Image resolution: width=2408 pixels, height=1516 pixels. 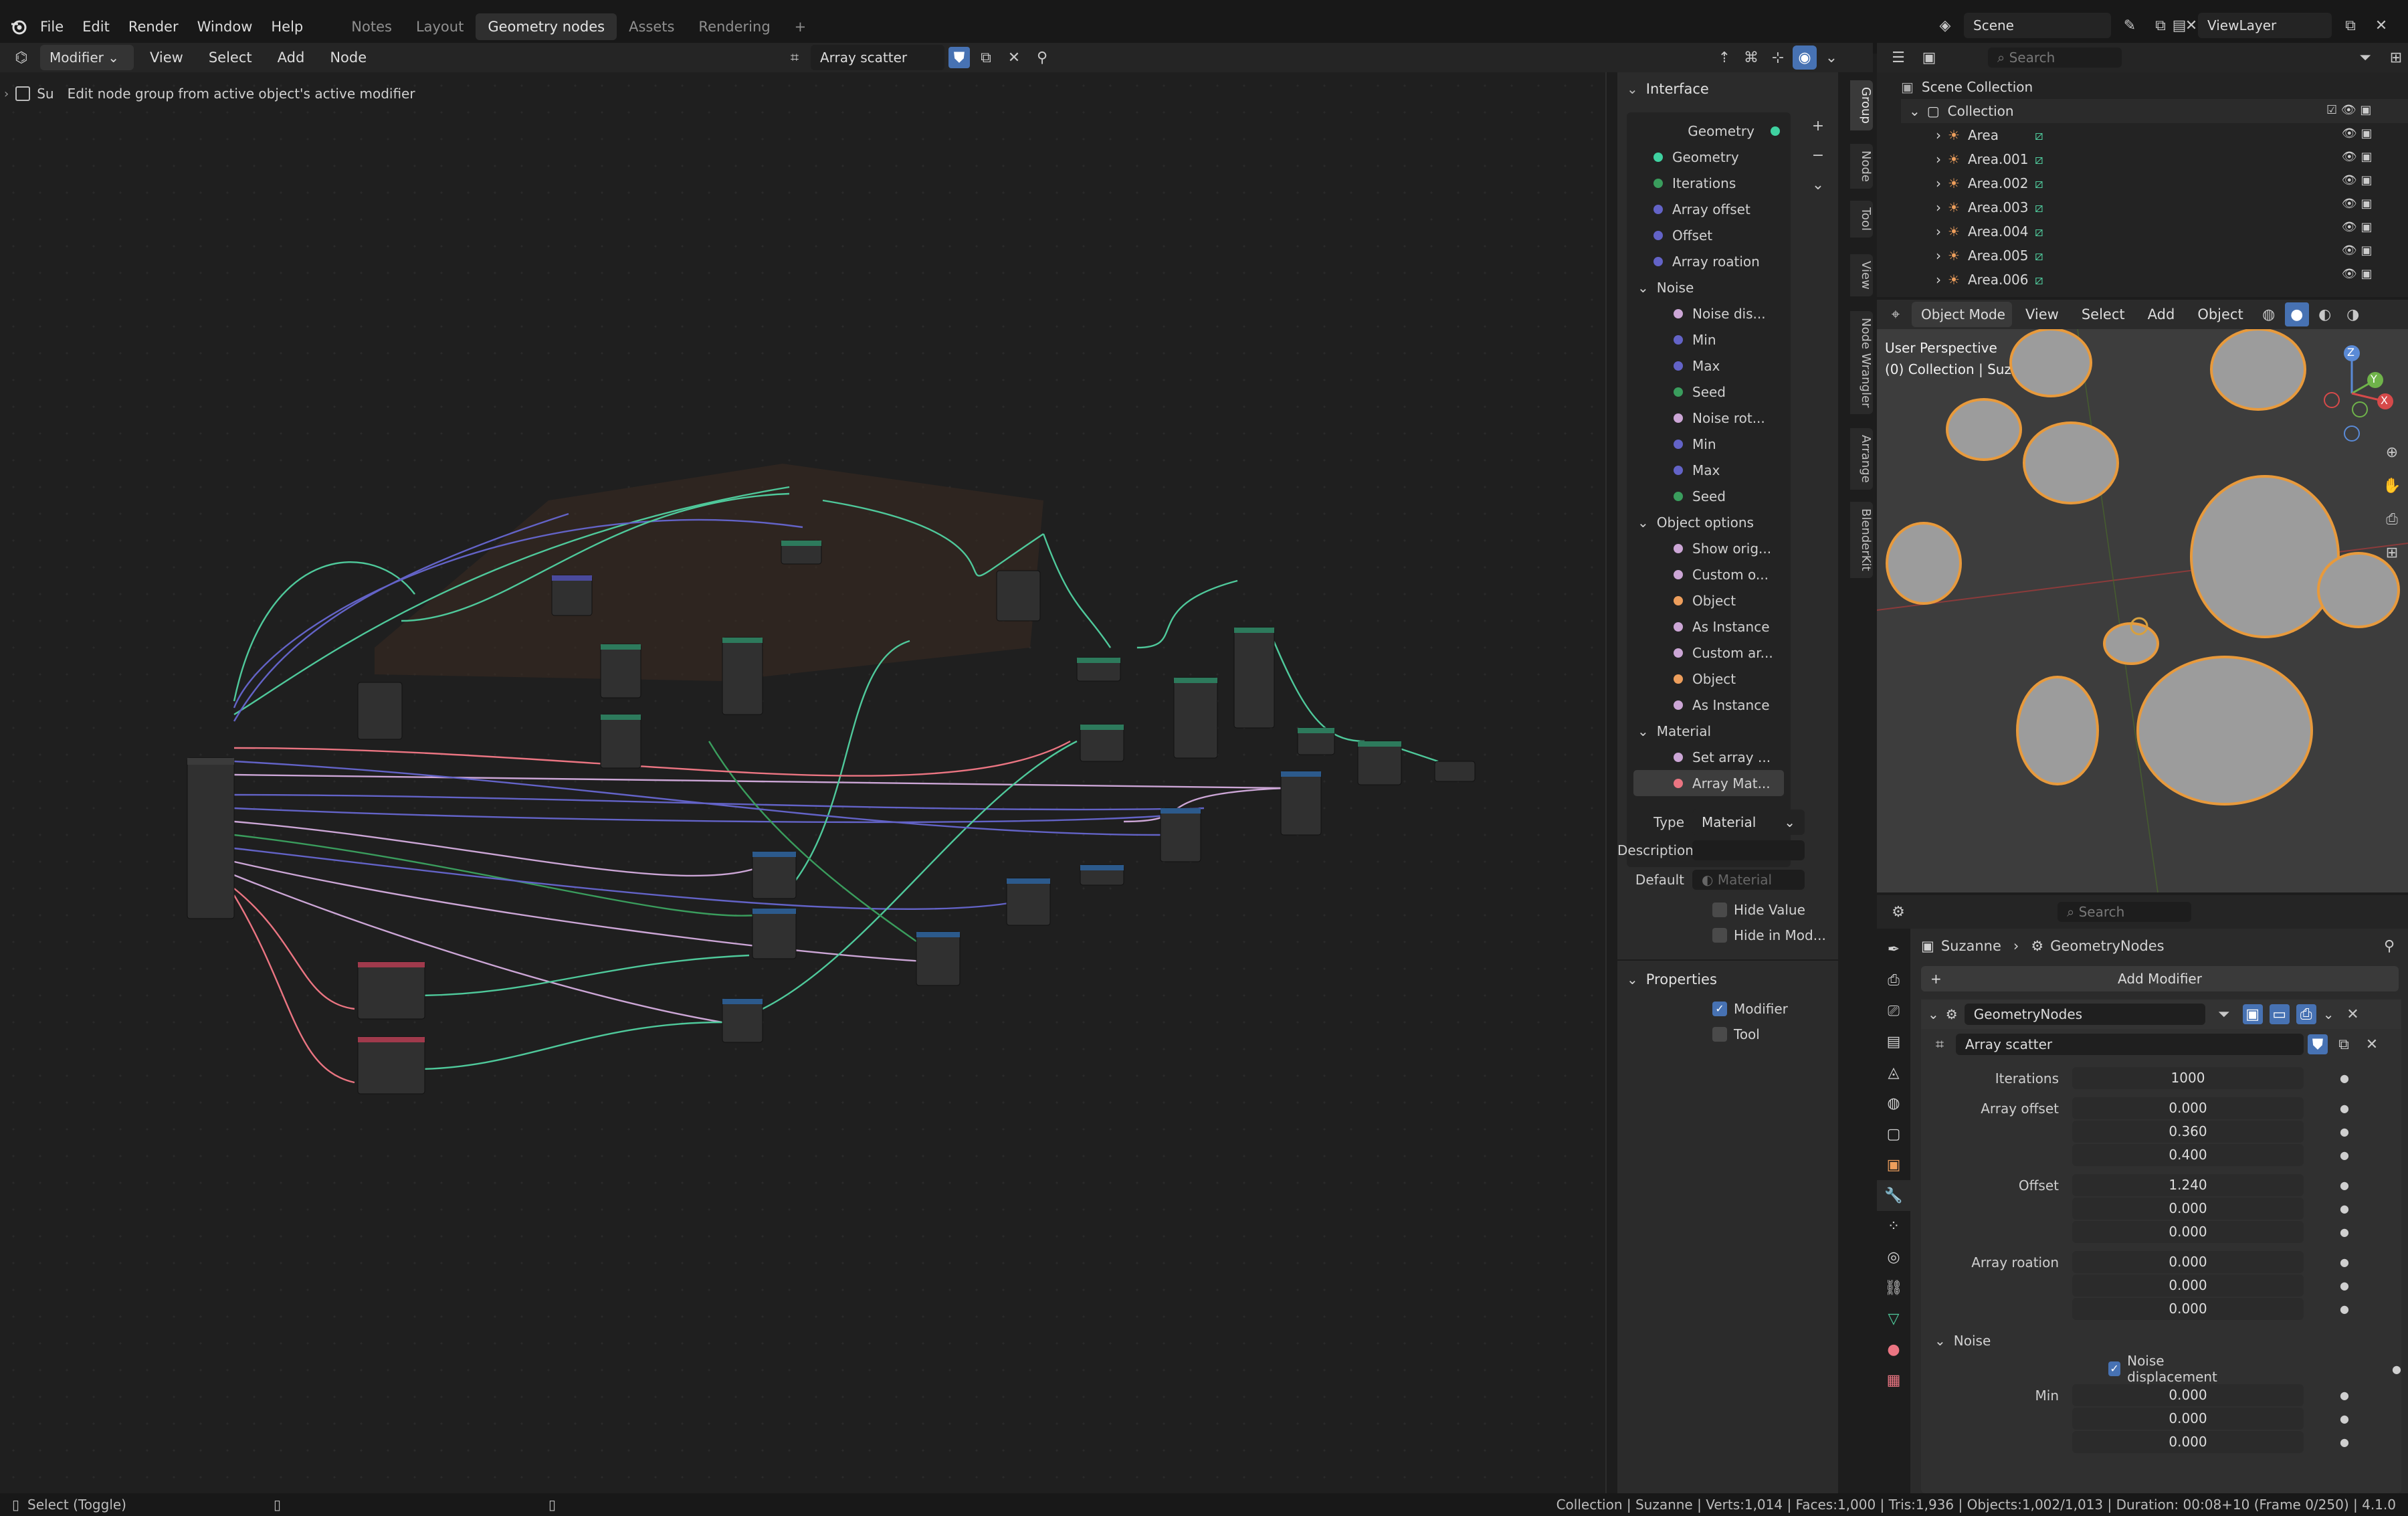 I want to click on render-toggle-icon: ⎙, so click(x=2306, y=1014).